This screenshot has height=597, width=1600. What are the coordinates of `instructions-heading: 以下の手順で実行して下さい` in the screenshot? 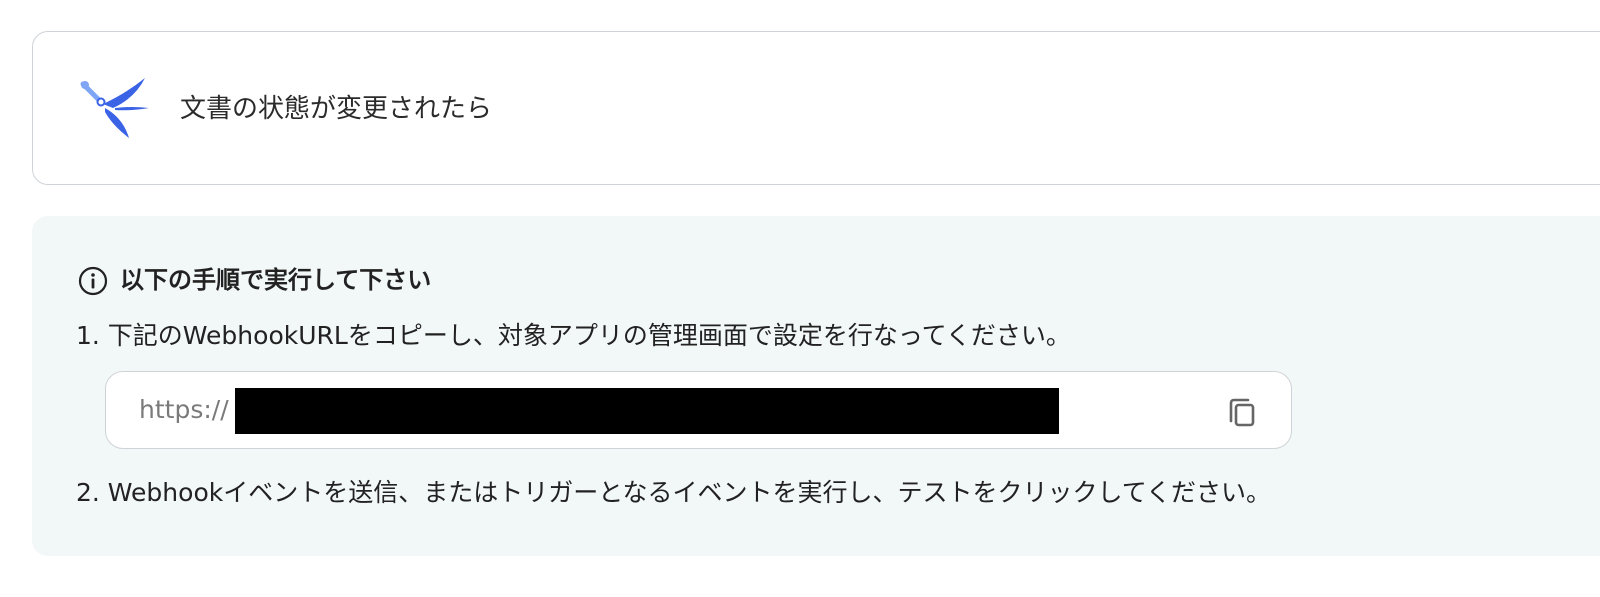 It's located at (276, 280).